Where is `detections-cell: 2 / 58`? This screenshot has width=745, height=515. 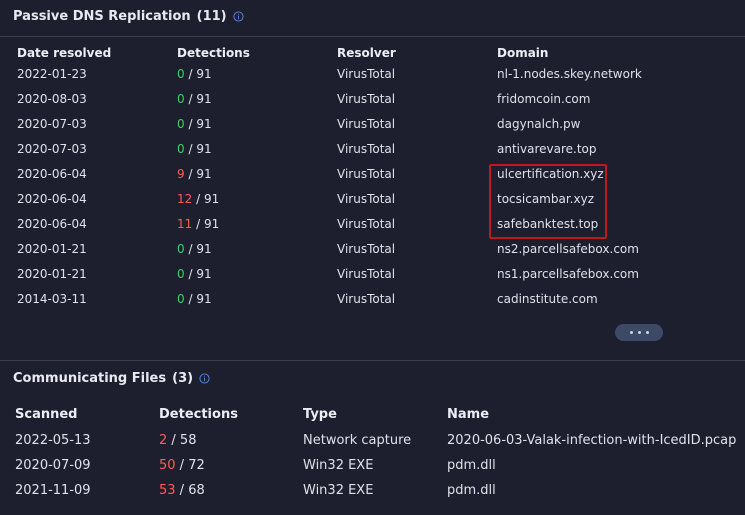
detections-cell: 2 / 58 is located at coordinates (177, 440).